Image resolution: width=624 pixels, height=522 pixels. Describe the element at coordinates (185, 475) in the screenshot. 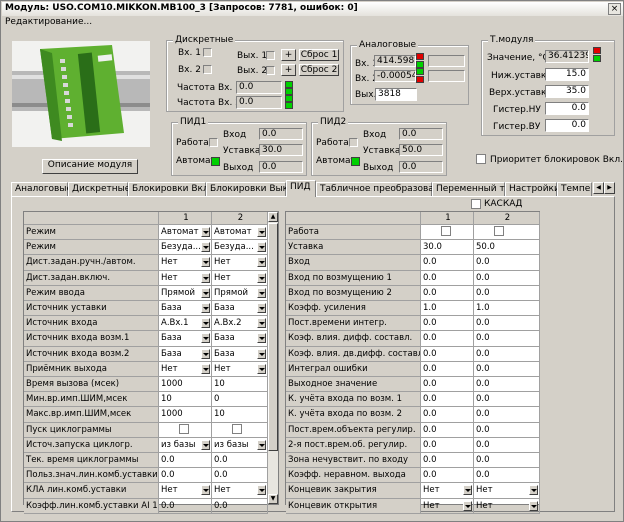

I see `left-row-16-col-1: 0.0` at that location.